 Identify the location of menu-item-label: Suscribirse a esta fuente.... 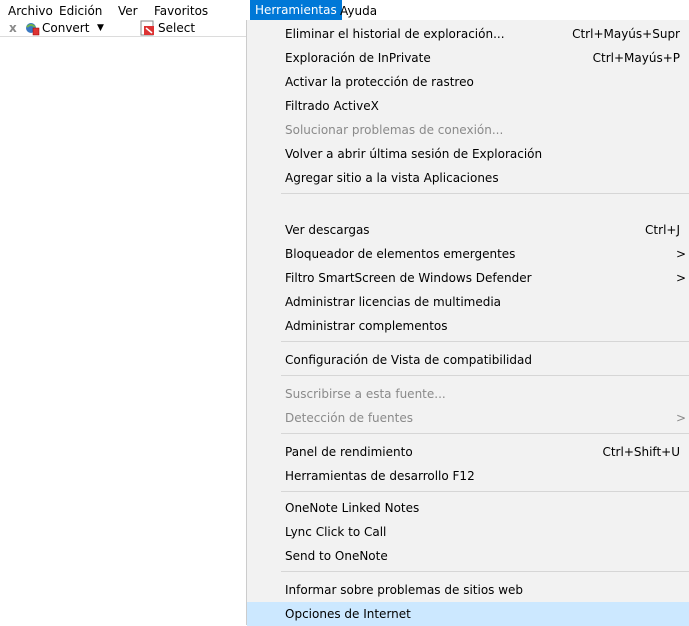
(365, 394).